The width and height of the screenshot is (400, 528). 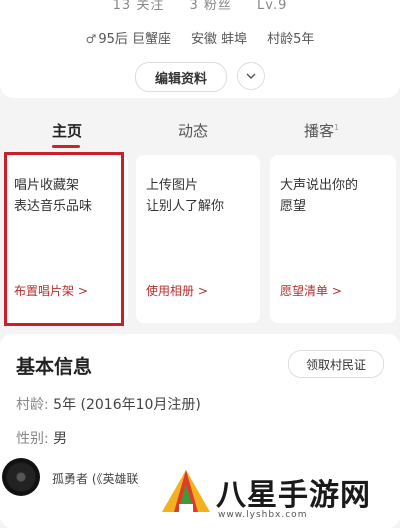 I want to click on village-age: 村龄5年, so click(x=291, y=39).